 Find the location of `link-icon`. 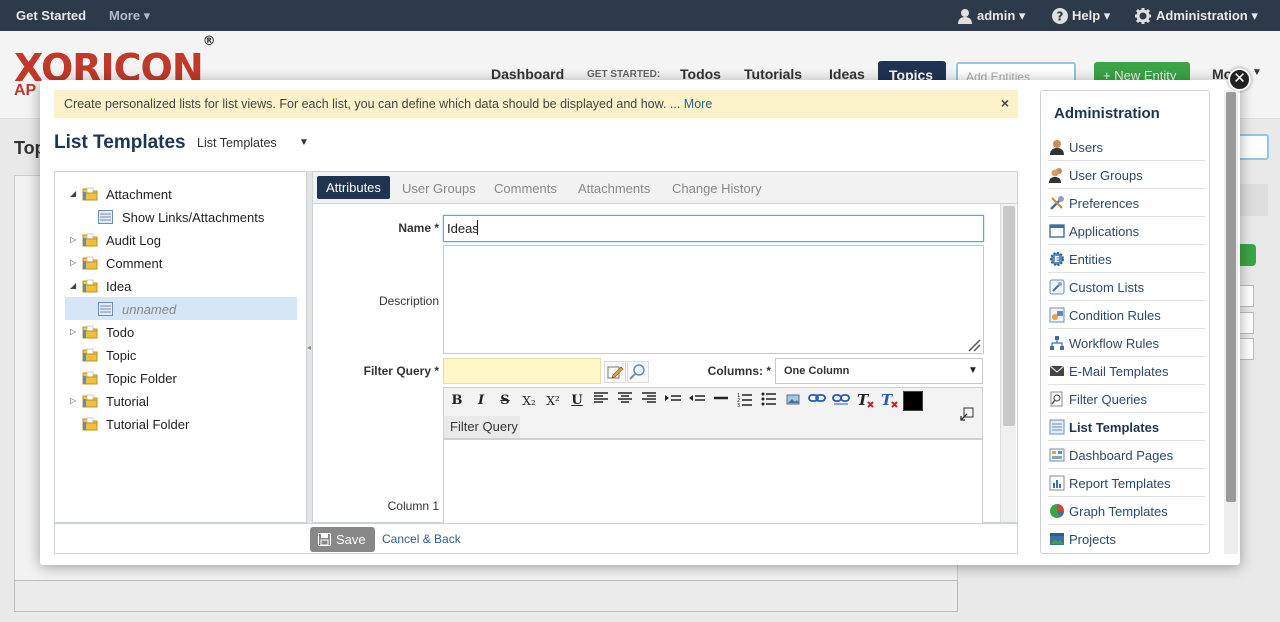

link-icon is located at coordinates (817, 401).